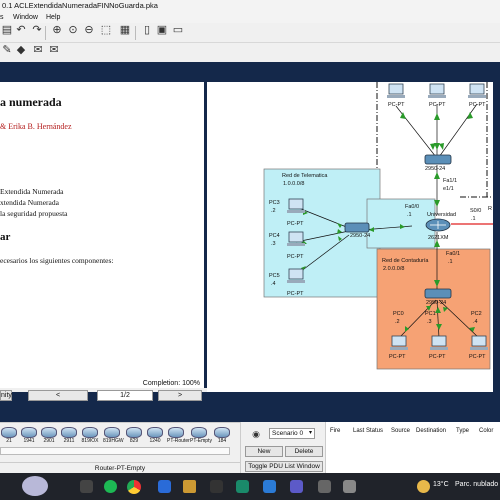  I want to click on word-icon, so click(269, 486).